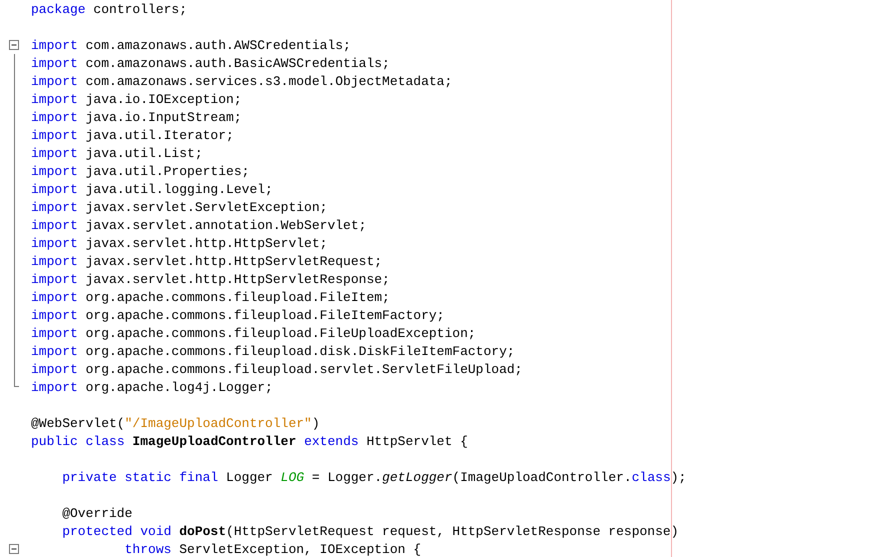 This screenshot has height=557, width=893. I want to click on code-line: @Override, so click(97, 513).